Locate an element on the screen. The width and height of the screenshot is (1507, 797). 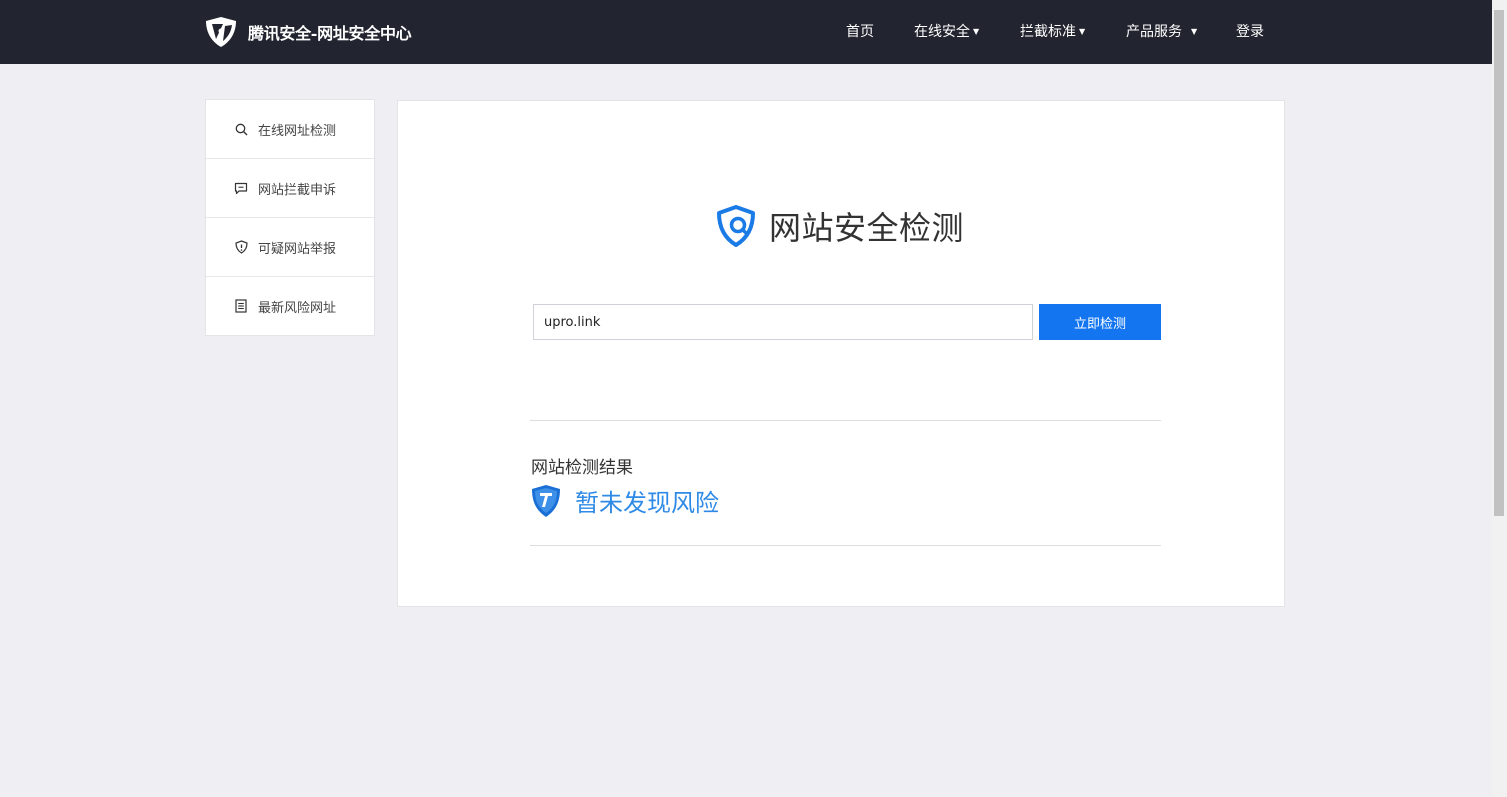
result-status-text: 暂未发现风险 is located at coordinates (647, 503).